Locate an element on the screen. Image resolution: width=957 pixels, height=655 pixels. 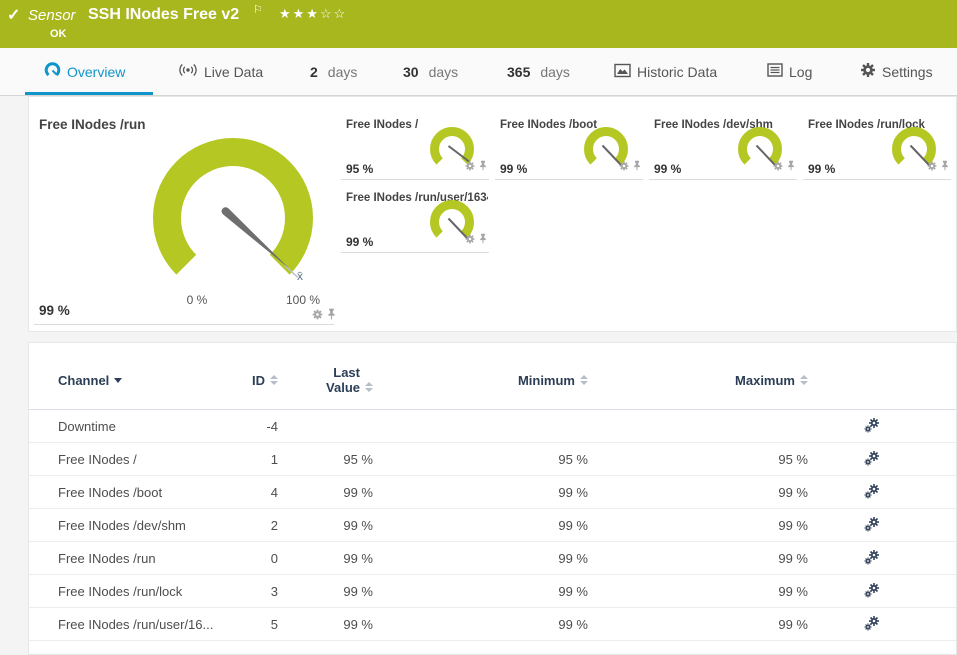
broadcast-icon is located at coordinates (188, 71).